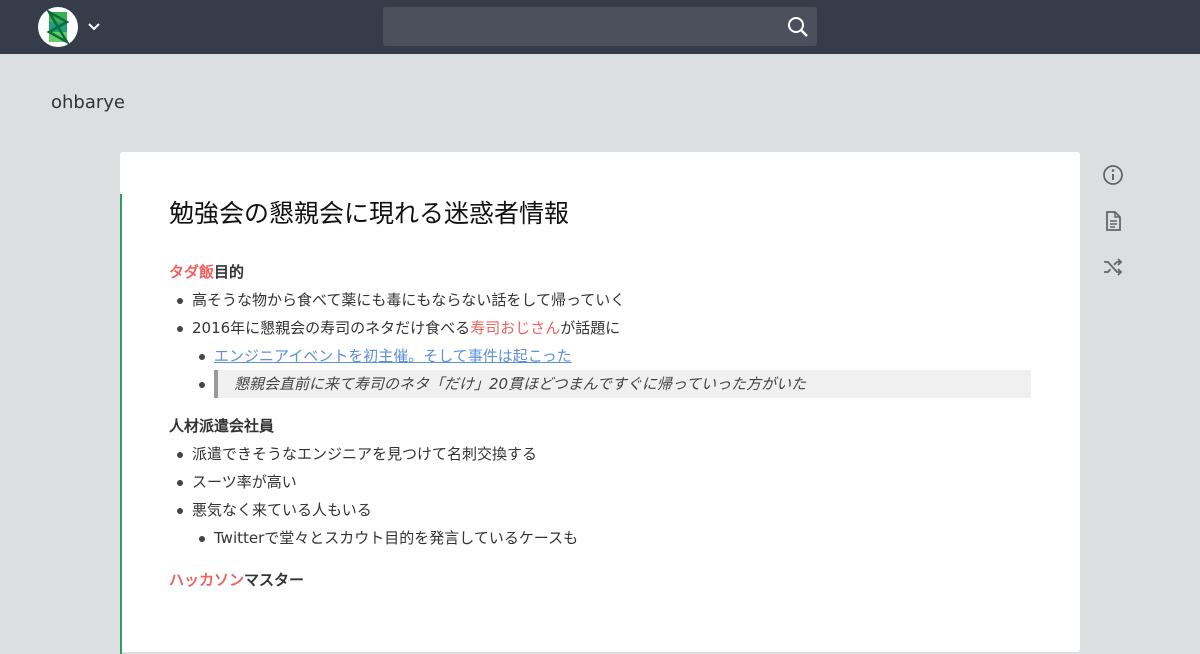  I want to click on search-box, so click(600, 26).